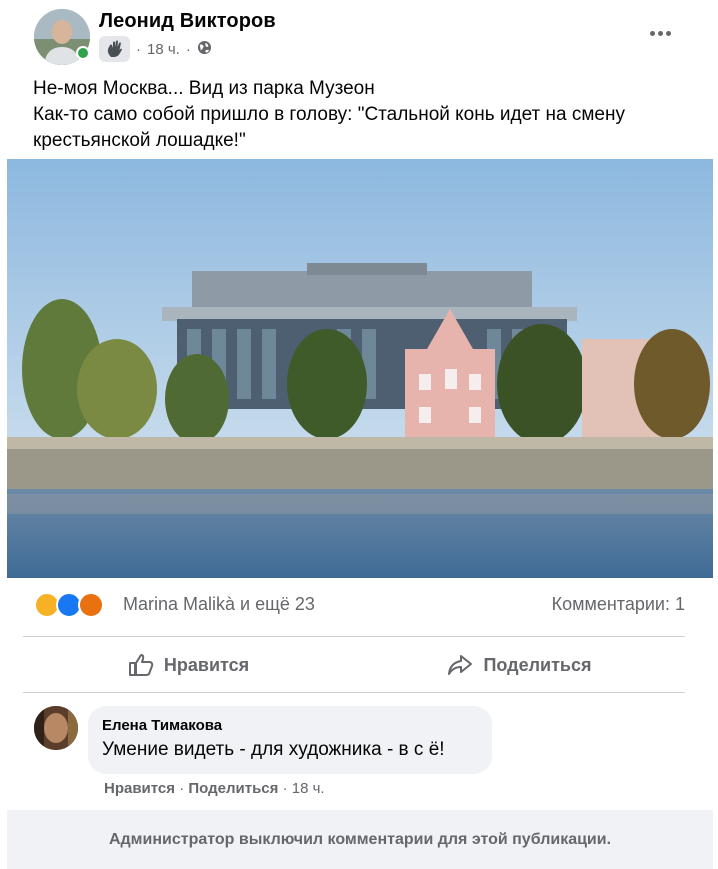 Image resolution: width=718 pixels, height=869 pixels. Describe the element at coordinates (290, 725) in the screenshot. I see `commenter-name: Елена Тимакова` at that location.